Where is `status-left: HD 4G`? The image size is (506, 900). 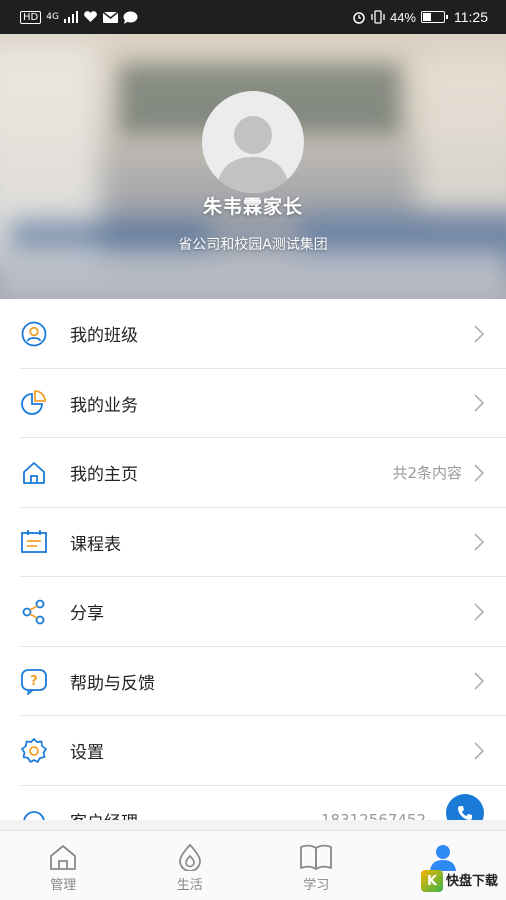 status-left: HD 4G is located at coordinates (79, 17).